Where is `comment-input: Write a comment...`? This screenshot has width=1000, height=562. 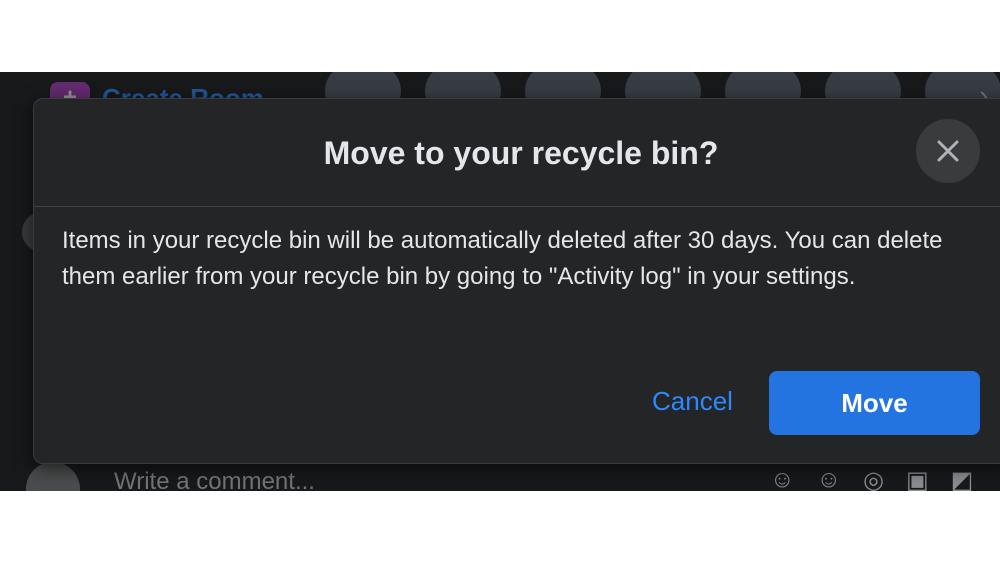
comment-input: Write a comment... is located at coordinates (214, 479).